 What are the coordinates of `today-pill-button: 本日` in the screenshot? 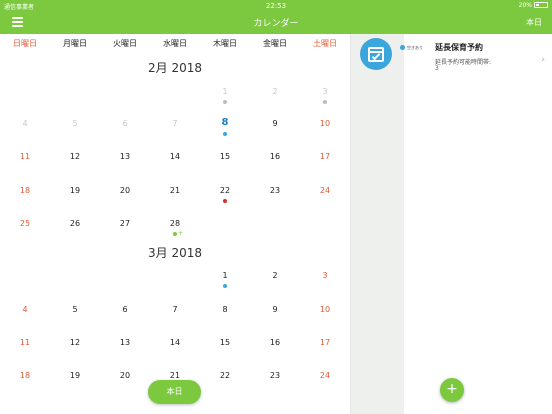 It's located at (174, 392).